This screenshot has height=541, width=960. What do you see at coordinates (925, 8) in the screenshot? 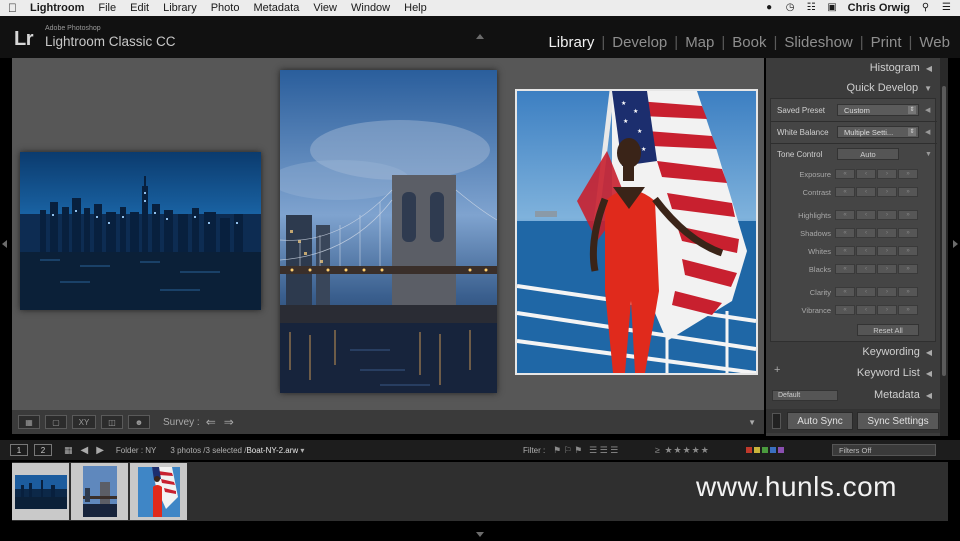
I see `search-icon: ⚲` at bounding box center [925, 8].